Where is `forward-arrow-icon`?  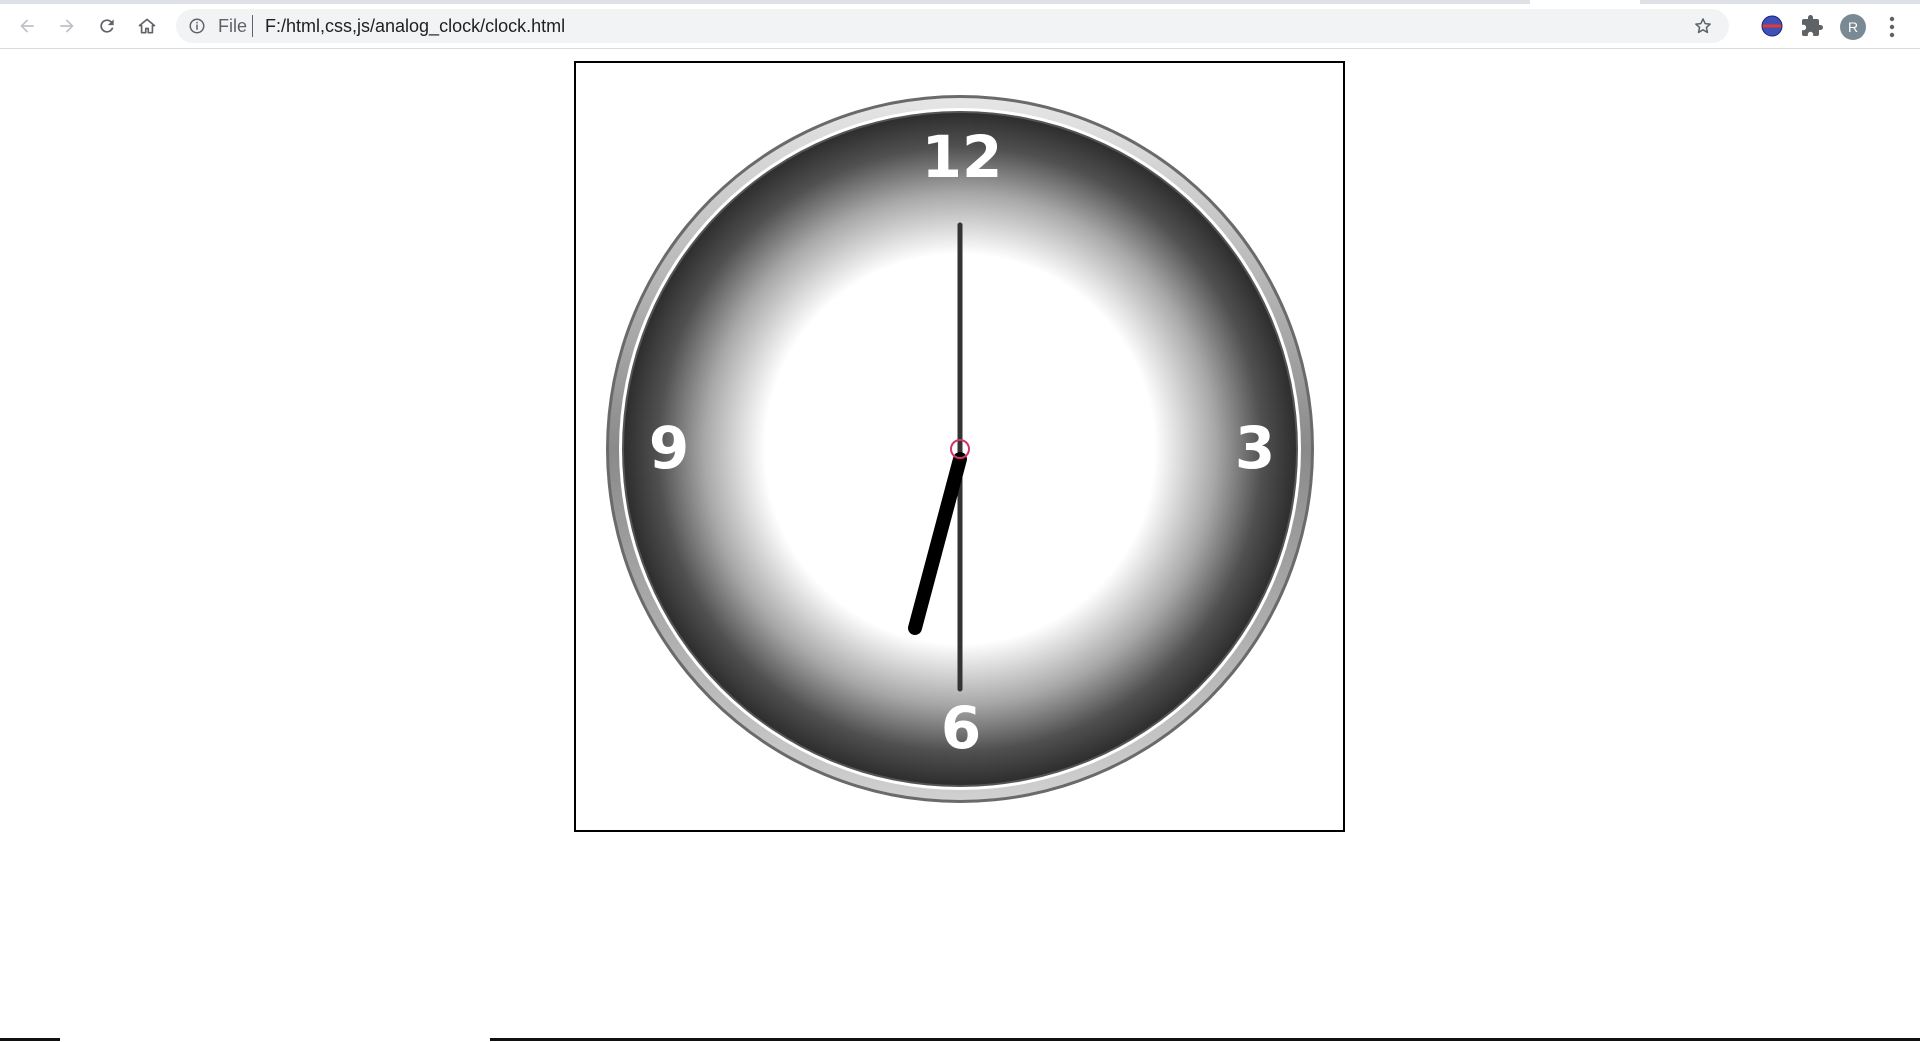
forward-arrow-icon is located at coordinates (67, 26).